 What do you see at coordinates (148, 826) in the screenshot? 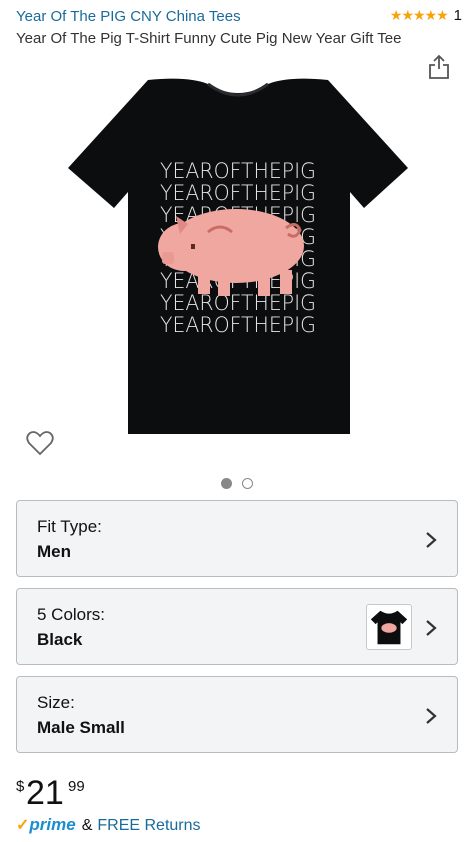
I see `free-returns-link: FREE Returns` at bounding box center [148, 826].